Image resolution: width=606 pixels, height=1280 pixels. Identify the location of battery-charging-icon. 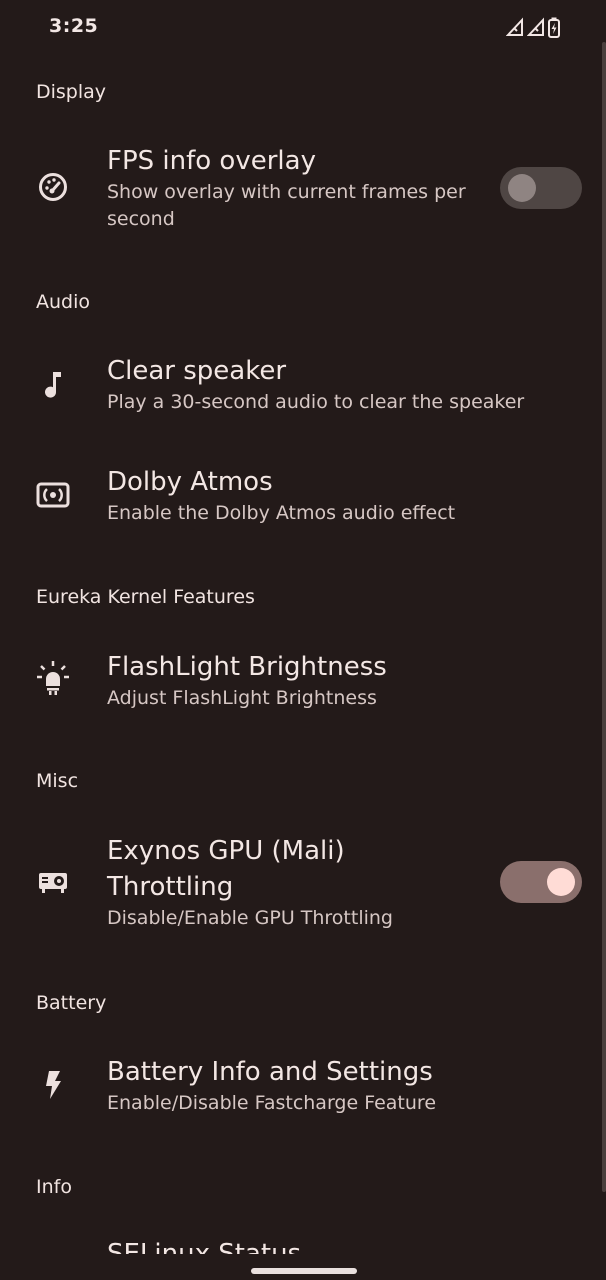
(554, 27).